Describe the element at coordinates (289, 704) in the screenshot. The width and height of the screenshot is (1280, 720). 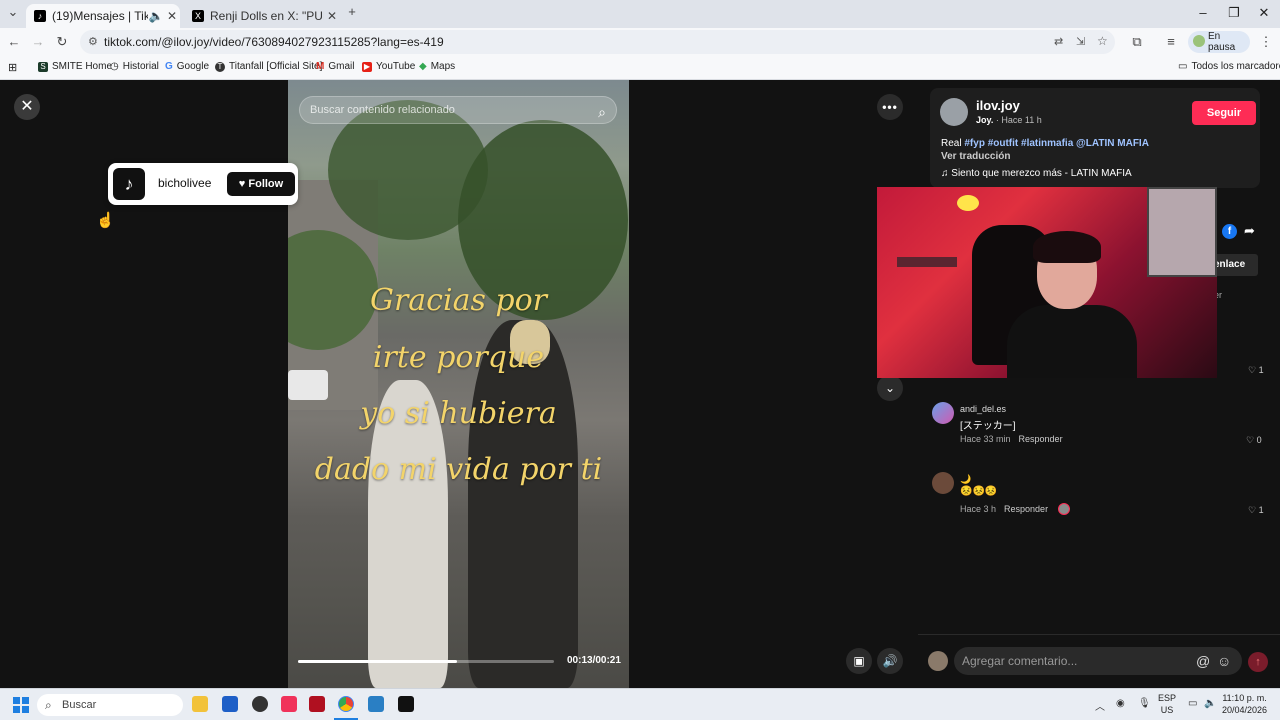
I see `music-app-icon` at that location.